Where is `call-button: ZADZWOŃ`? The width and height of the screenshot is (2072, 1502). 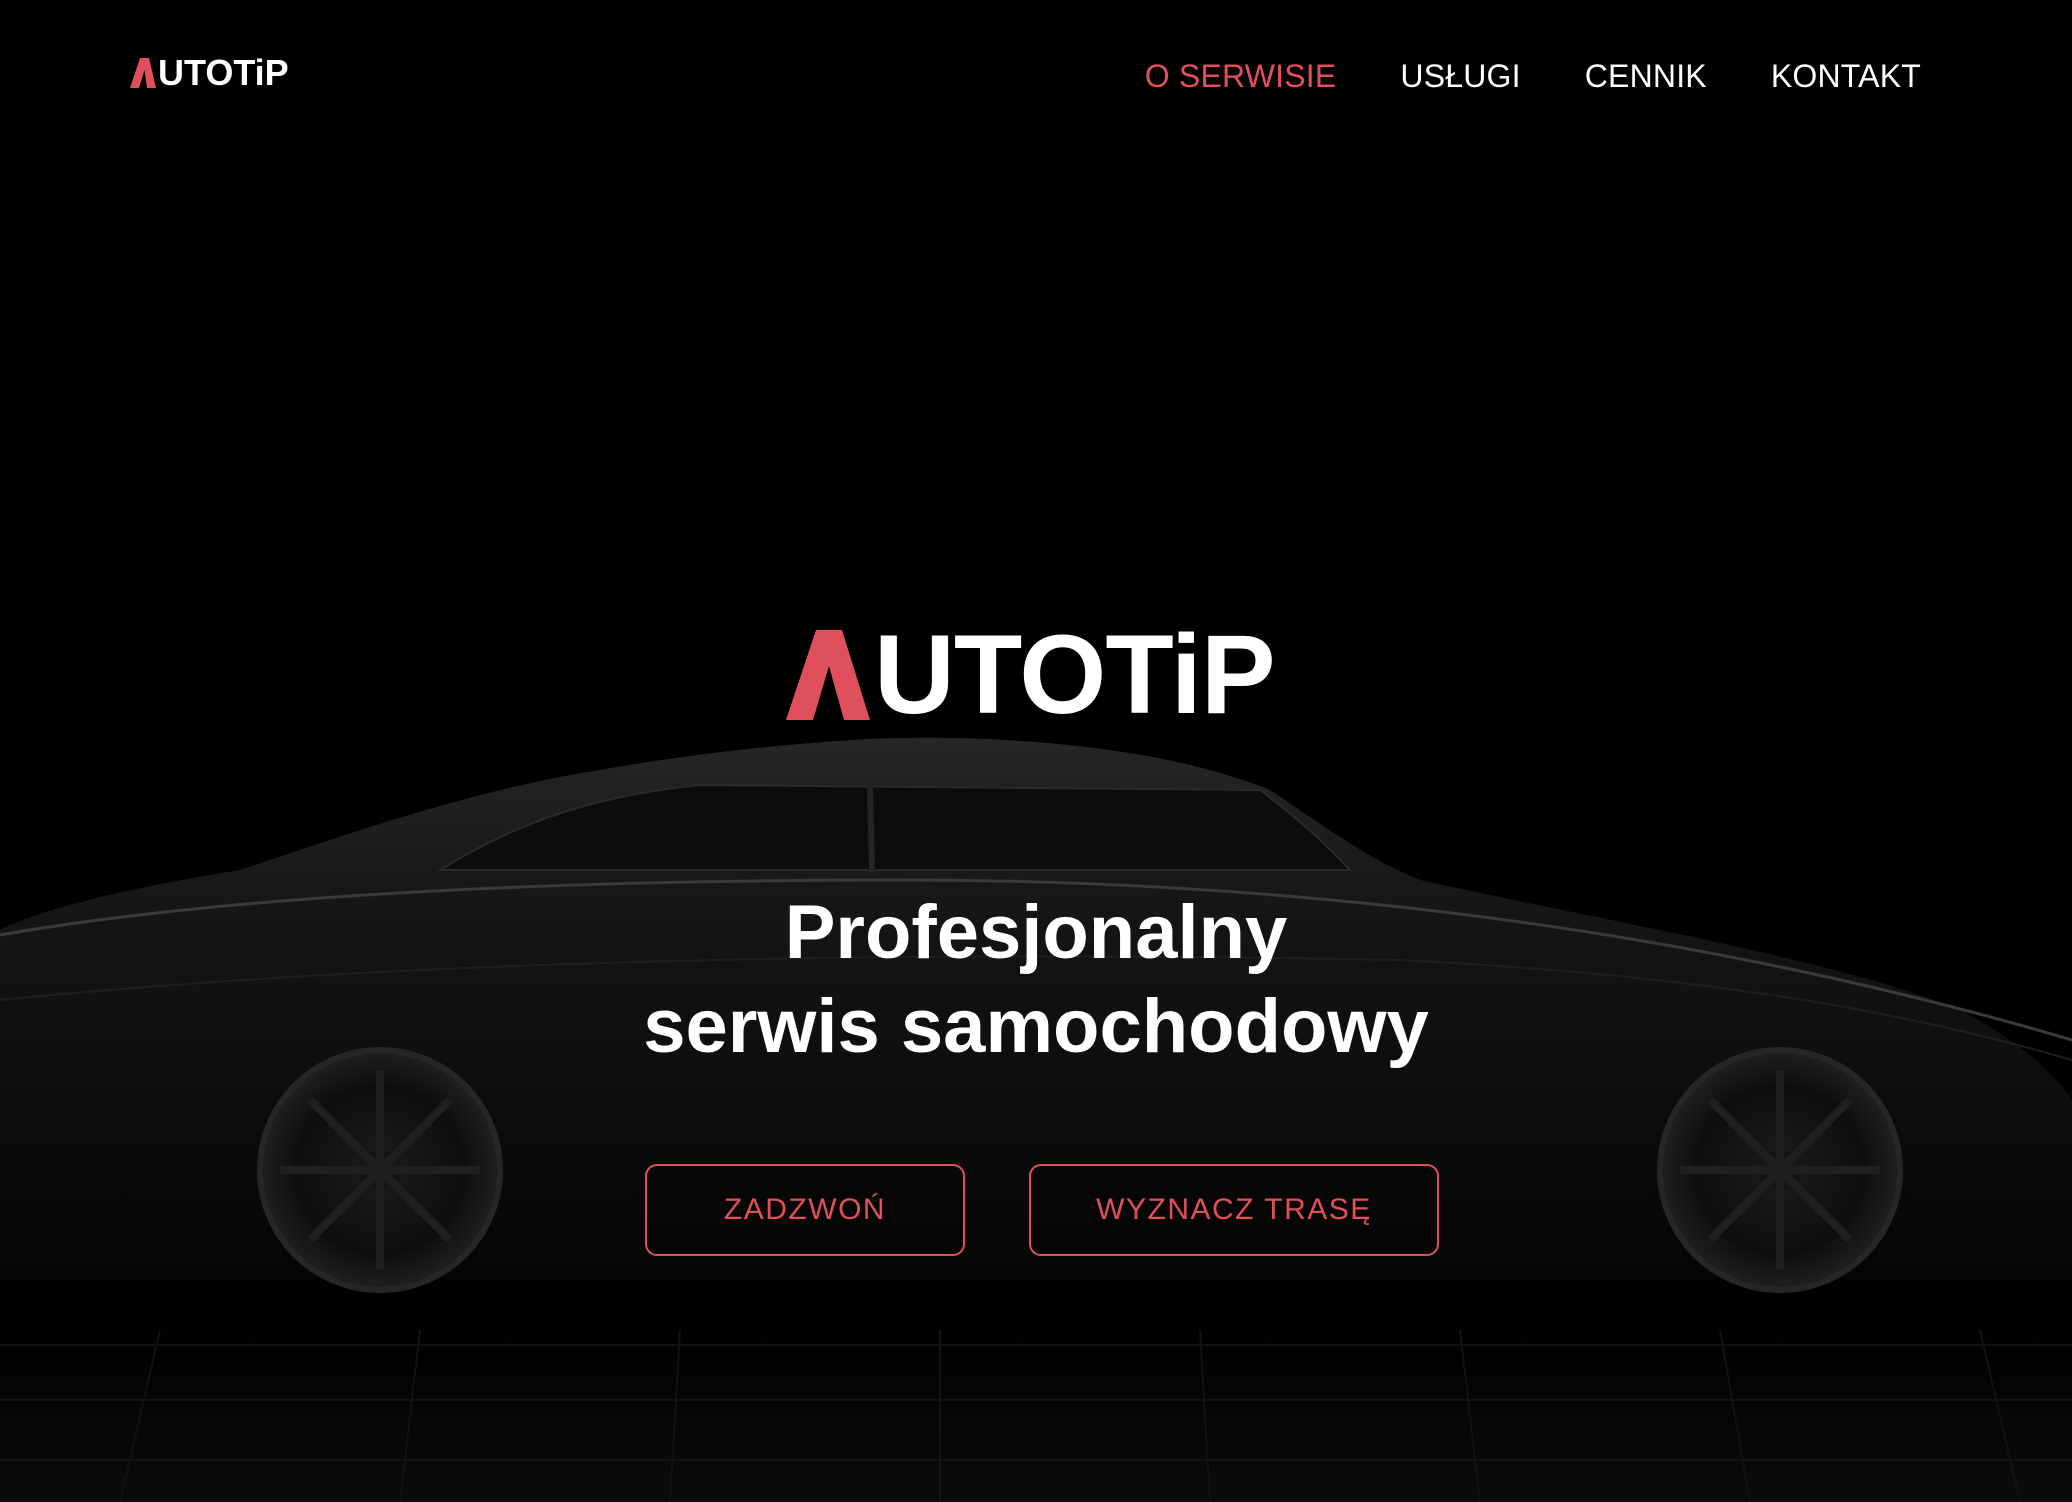 call-button: ZADZWOŃ is located at coordinates (805, 1210).